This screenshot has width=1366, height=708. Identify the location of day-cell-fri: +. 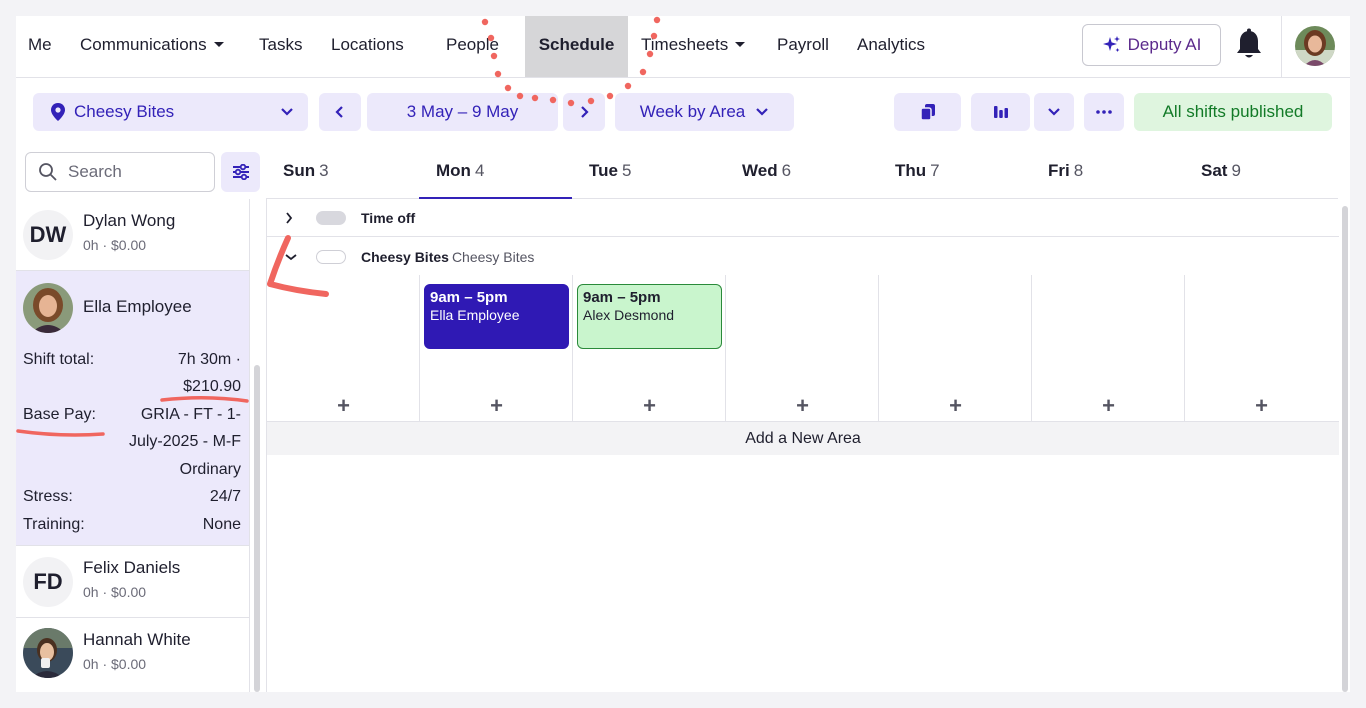
(1108, 348).